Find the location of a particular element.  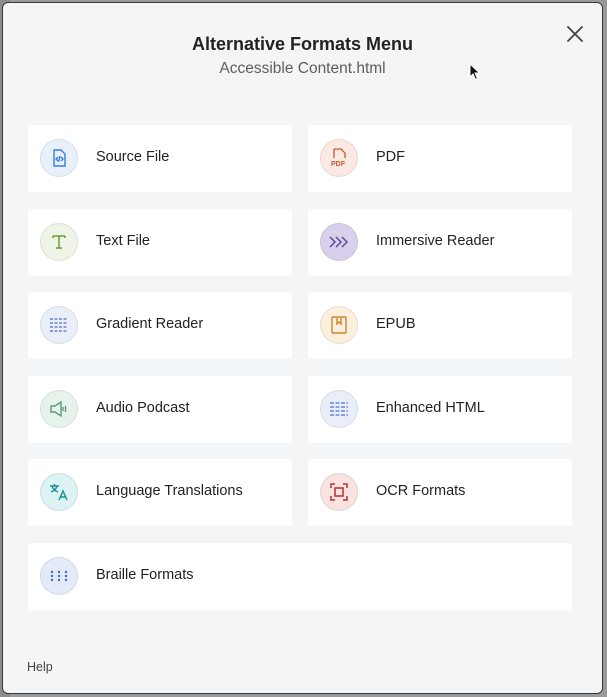

option-label: Braille Formats is located at coordinates (145, 575).